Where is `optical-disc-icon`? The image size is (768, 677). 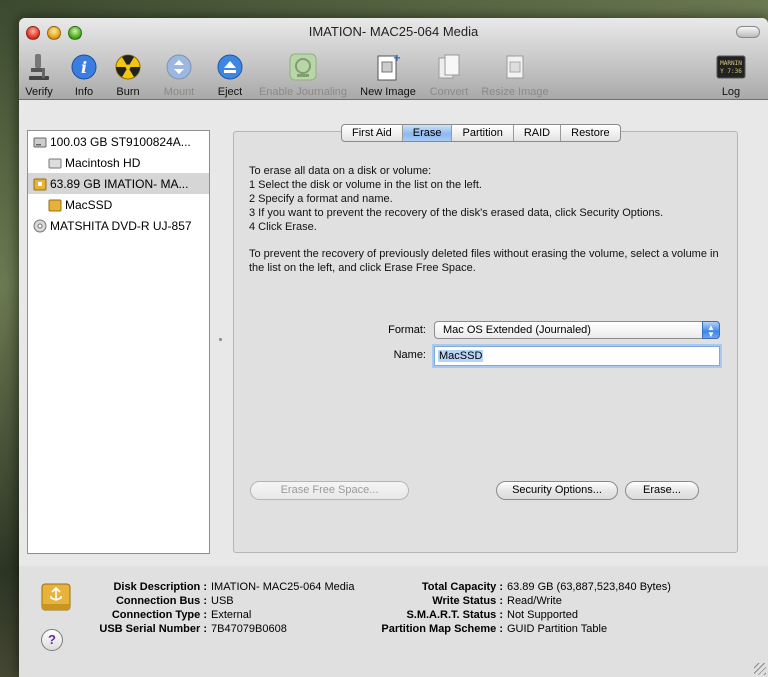
optical-disc-icon is located at coordinates (40, 225).